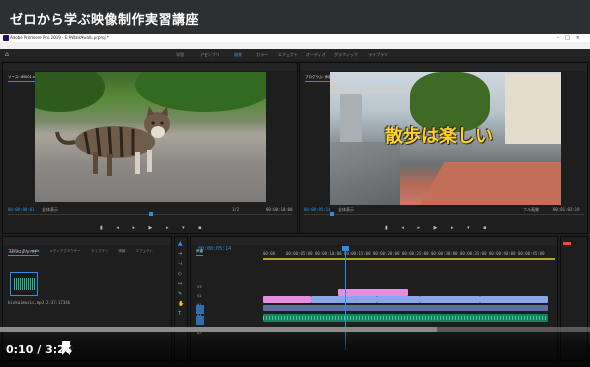  I want to click on track-label: V3, so click(199, 287).